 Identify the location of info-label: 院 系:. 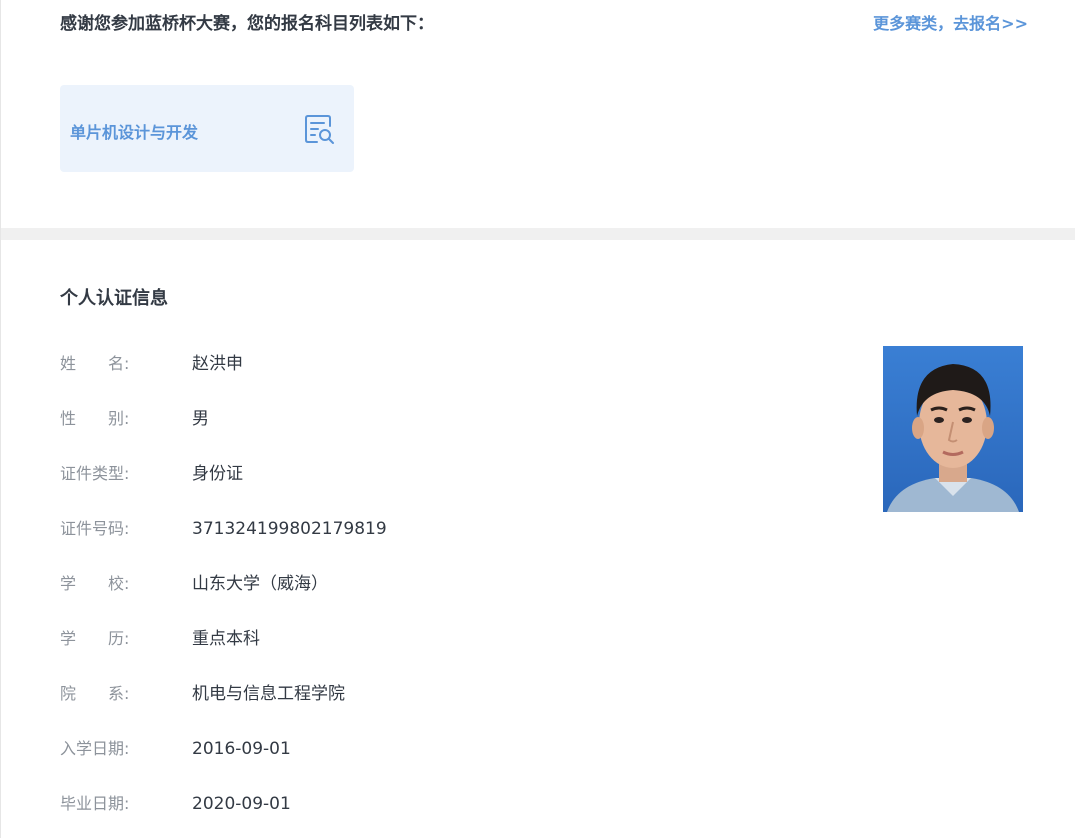
(95, 693).